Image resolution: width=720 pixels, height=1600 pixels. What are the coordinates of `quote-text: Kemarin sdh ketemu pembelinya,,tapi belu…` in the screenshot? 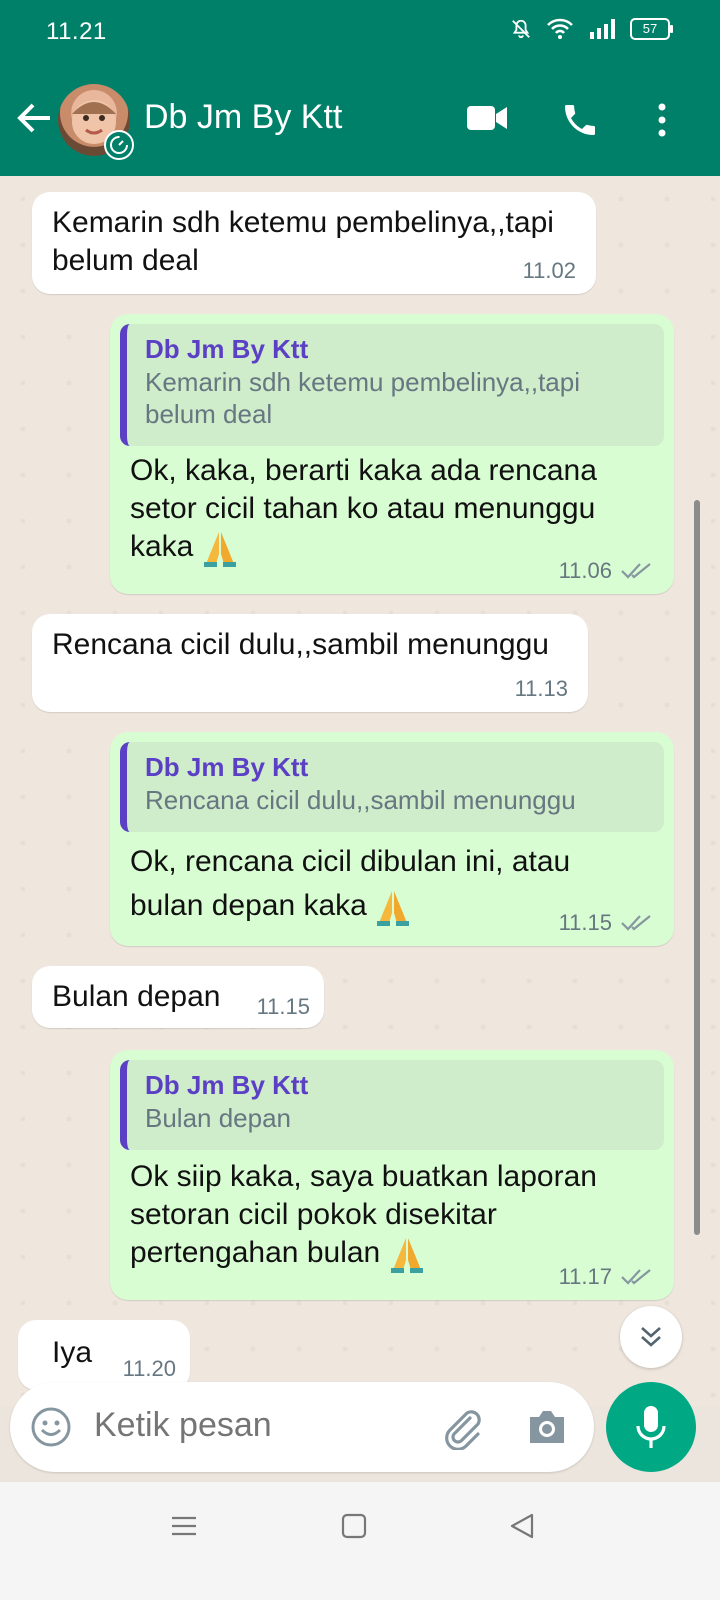 It's located at (363, 398).